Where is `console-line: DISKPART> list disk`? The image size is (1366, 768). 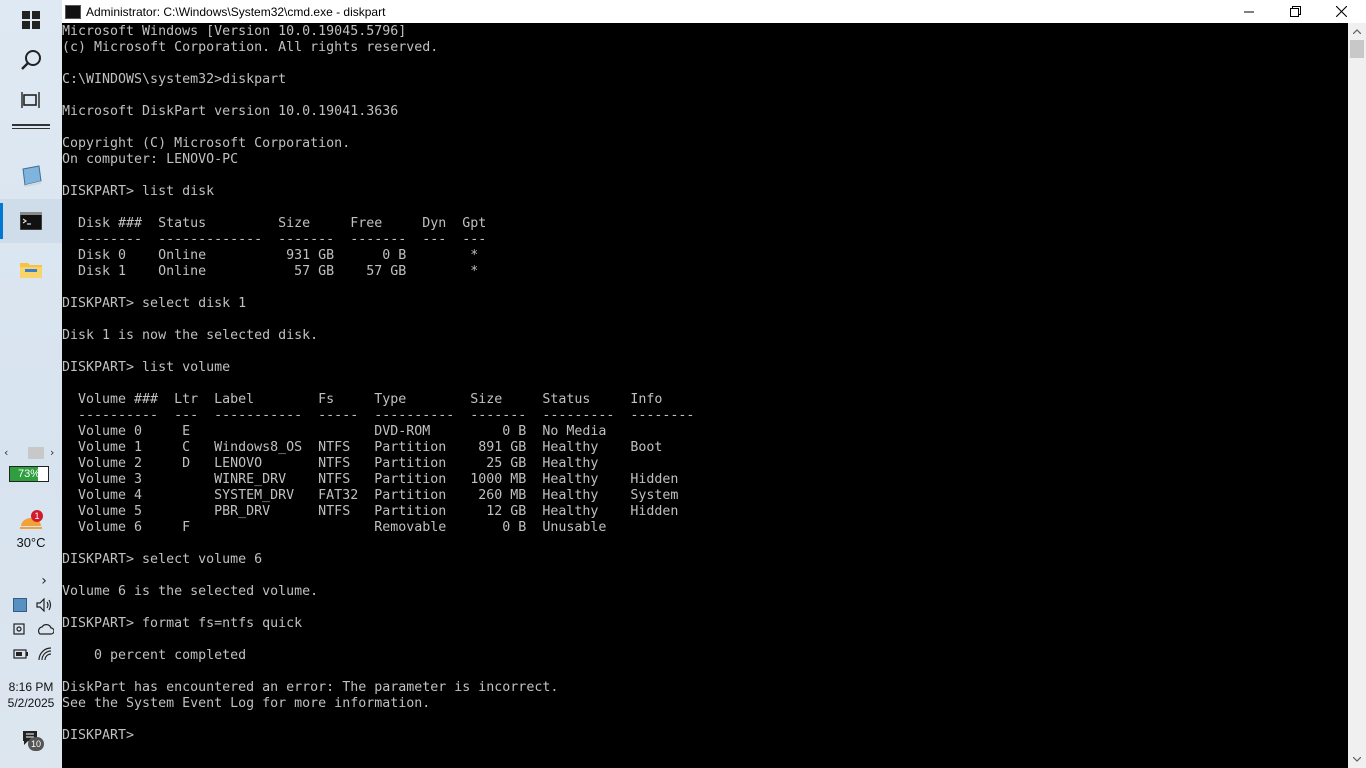 console-line: DISKPART> list disk is located at coordinates (138, 191).